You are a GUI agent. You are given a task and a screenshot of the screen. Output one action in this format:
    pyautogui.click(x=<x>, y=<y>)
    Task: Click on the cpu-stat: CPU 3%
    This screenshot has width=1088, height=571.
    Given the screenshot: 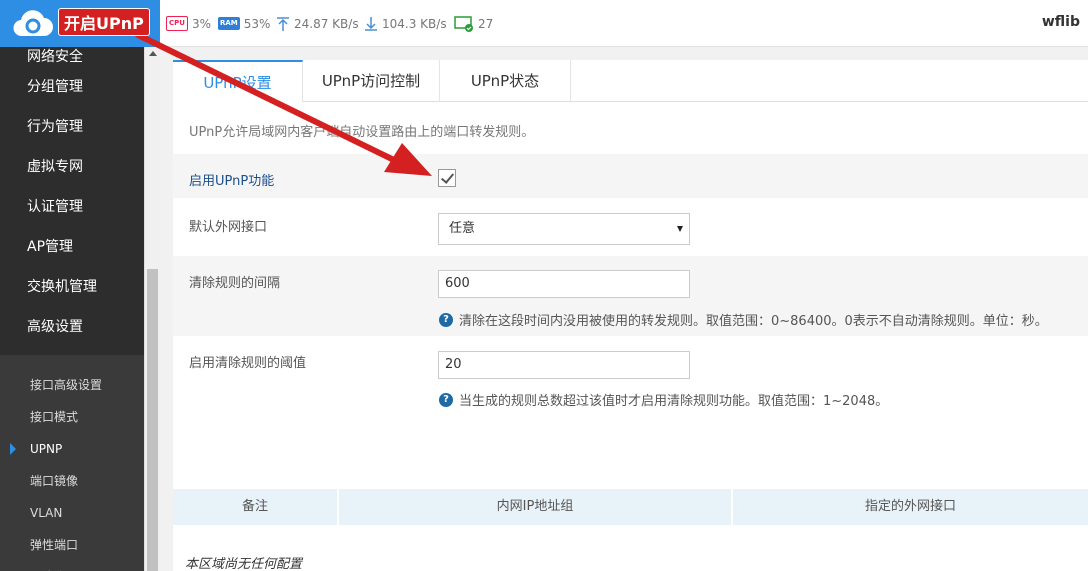 What is the action you would take?
    pyautogui.click(x=188, y=23)
    